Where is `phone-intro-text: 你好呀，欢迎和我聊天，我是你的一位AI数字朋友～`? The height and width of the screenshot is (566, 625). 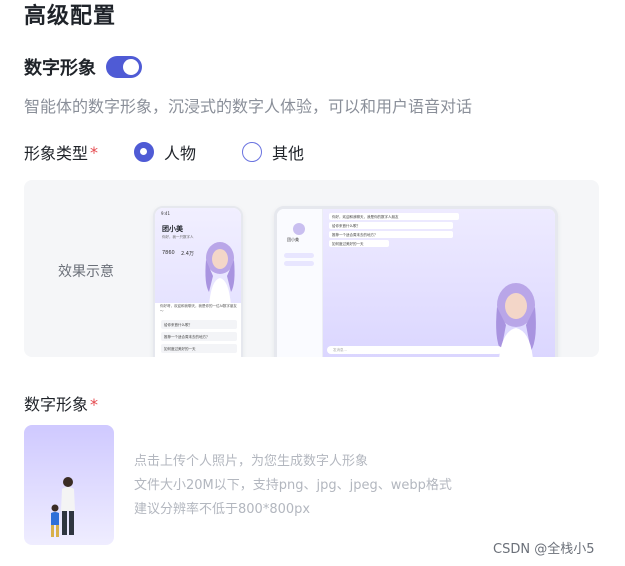
phone-intro-text: 你好呀，欢迎和我聊天，我是你的一位AI数字朋友～ is located at coordinates (198, 308).